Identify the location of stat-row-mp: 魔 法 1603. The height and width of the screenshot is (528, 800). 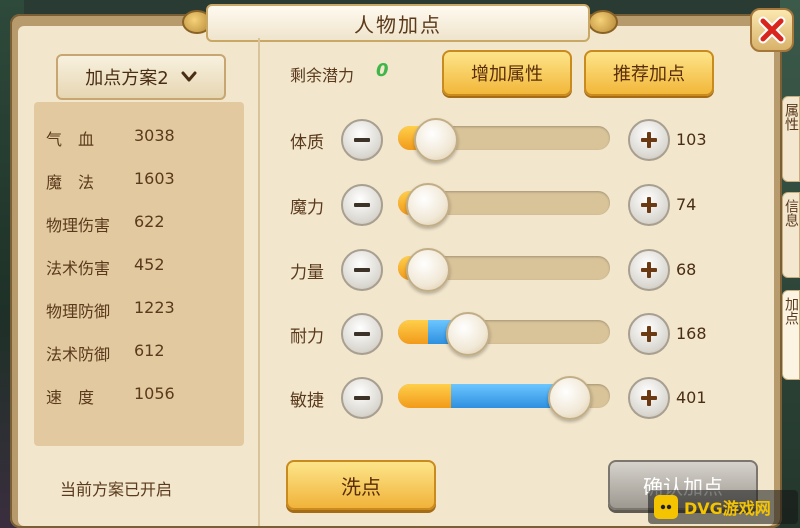
(110, 181).